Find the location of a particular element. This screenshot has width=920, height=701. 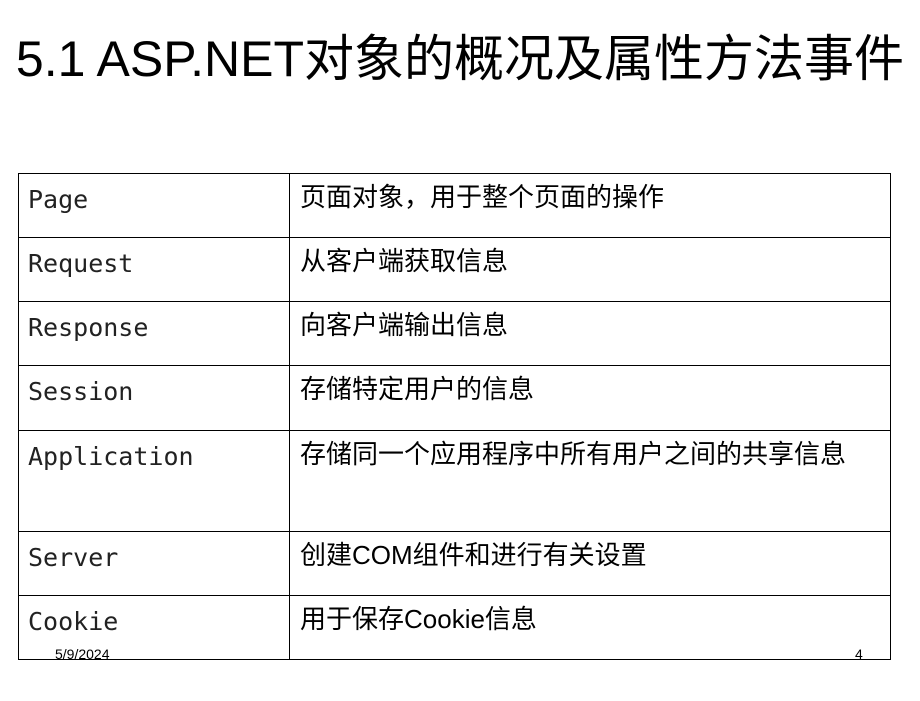

table-row: Cookie 用于保存Cookie信息 is located at coordinates (454, 627).